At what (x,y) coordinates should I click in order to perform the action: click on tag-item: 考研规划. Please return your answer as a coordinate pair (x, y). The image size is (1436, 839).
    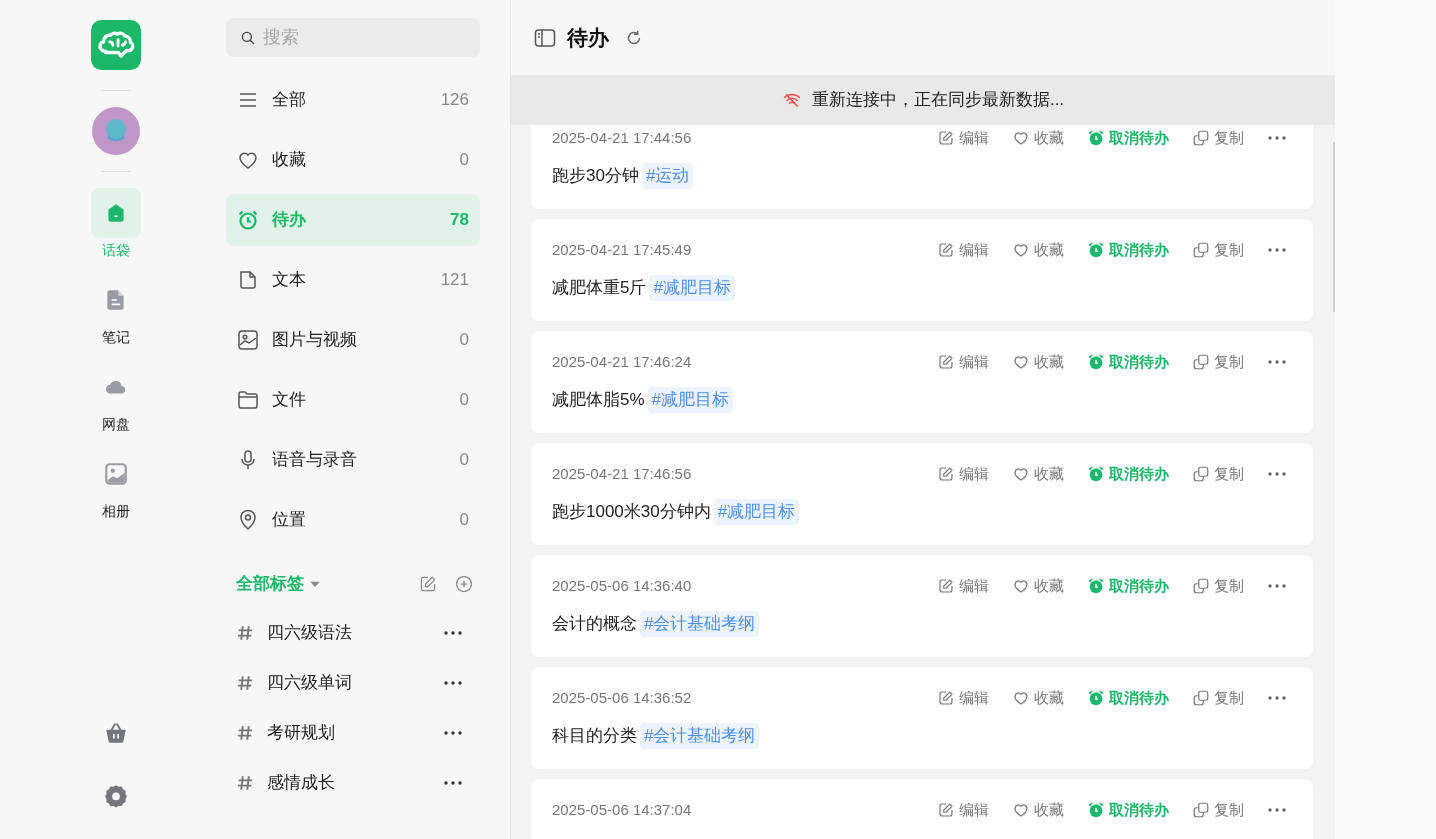
    Looking at the image, I should click on (355, 733).